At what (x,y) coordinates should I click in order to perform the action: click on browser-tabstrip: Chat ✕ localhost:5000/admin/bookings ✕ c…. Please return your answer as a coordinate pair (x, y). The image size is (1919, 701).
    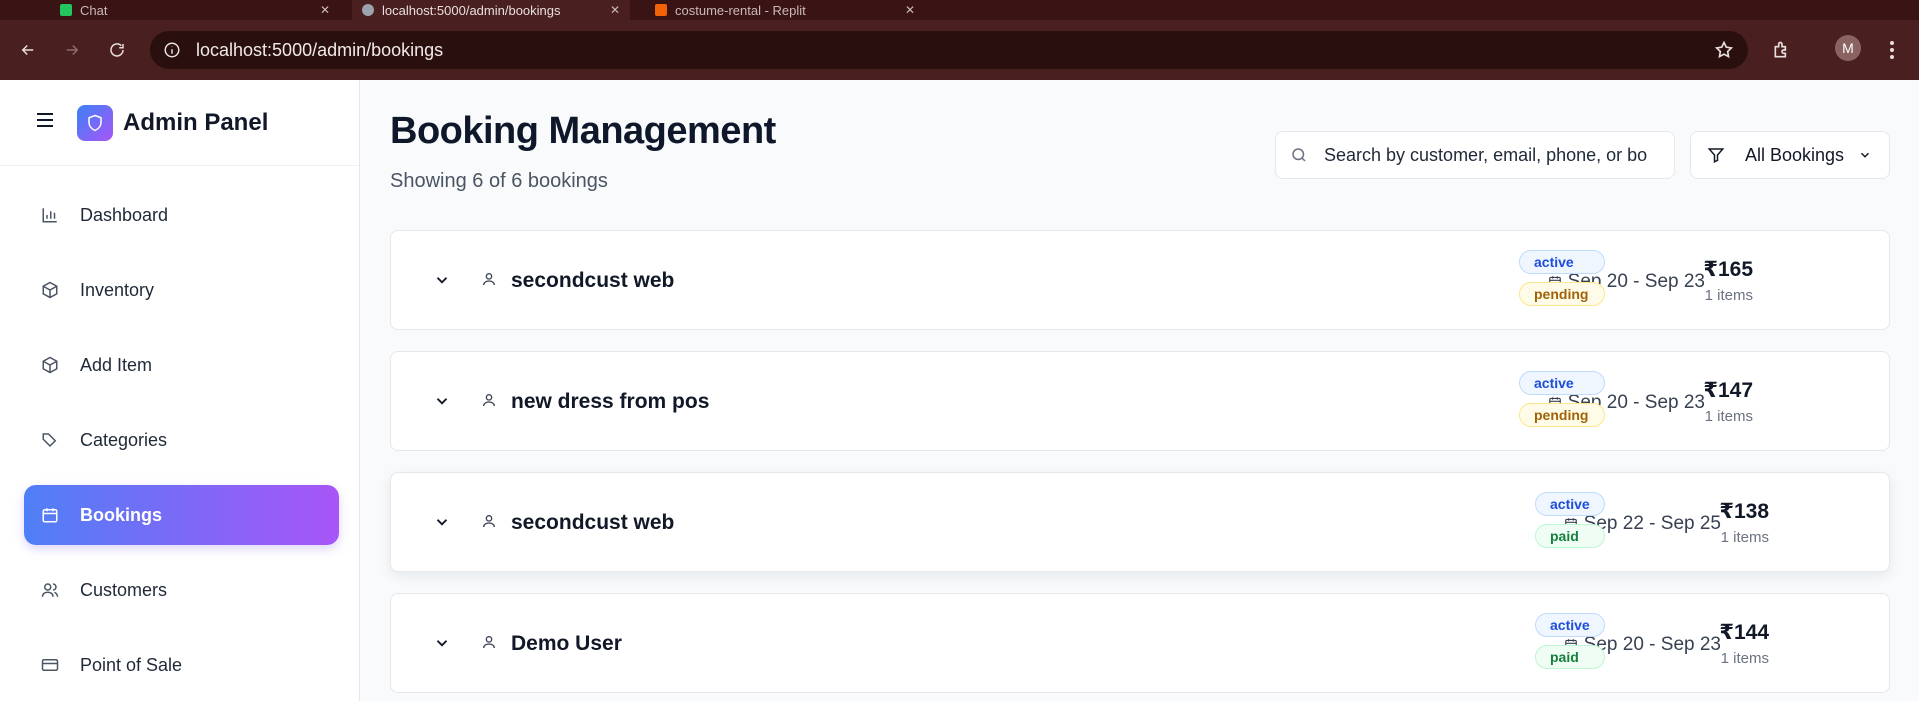
    Looking at the image, I should click on (959, 10).